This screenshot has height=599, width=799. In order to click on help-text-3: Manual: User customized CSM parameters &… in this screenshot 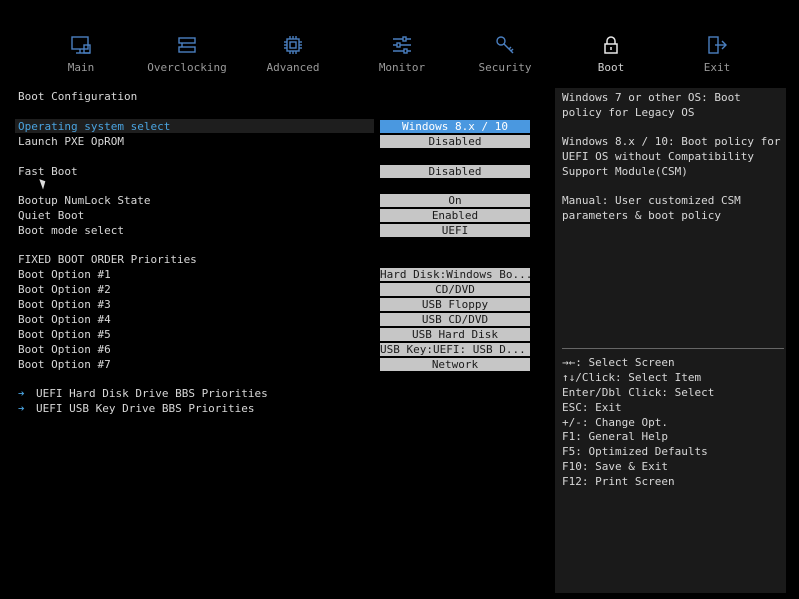, I will do `click(655, 208)`.